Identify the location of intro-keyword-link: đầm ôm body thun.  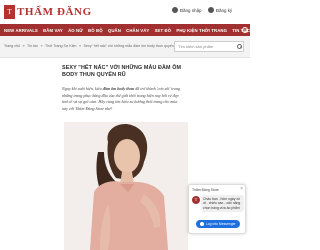
(119, 88).